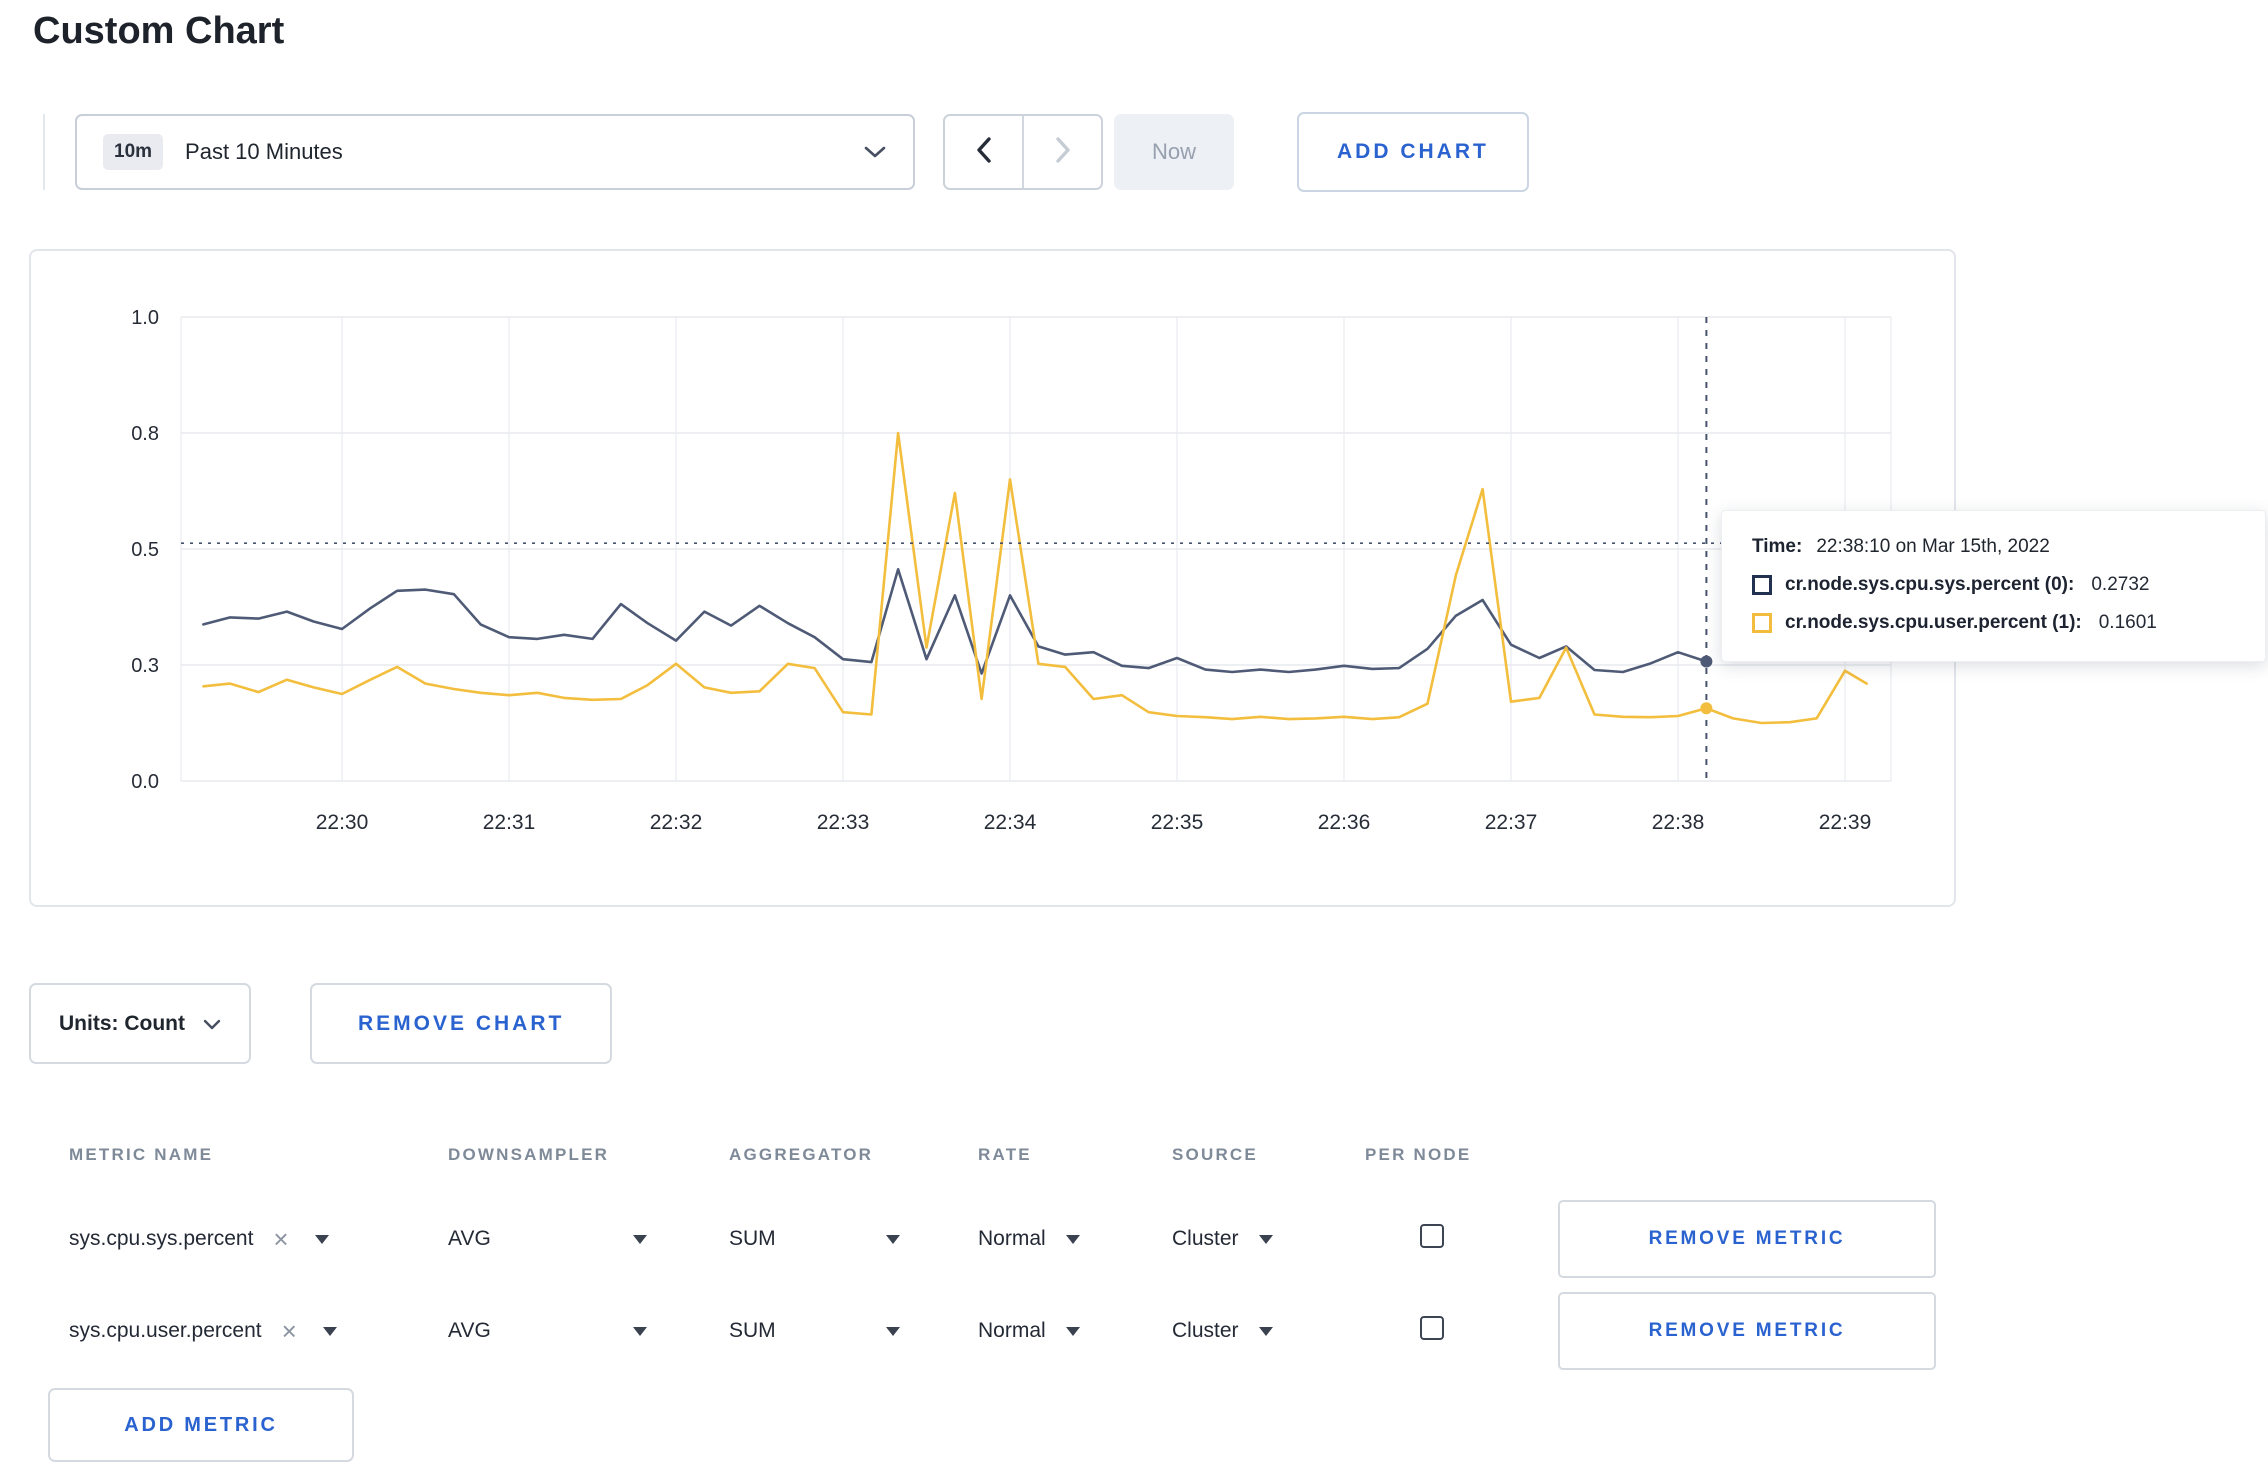 Image resolution: width=2268 pixels, height=1478 pixels. Describe the element at coordinates (342, 822) in the screenshot. I see `svg-text: 22:30` at that location.